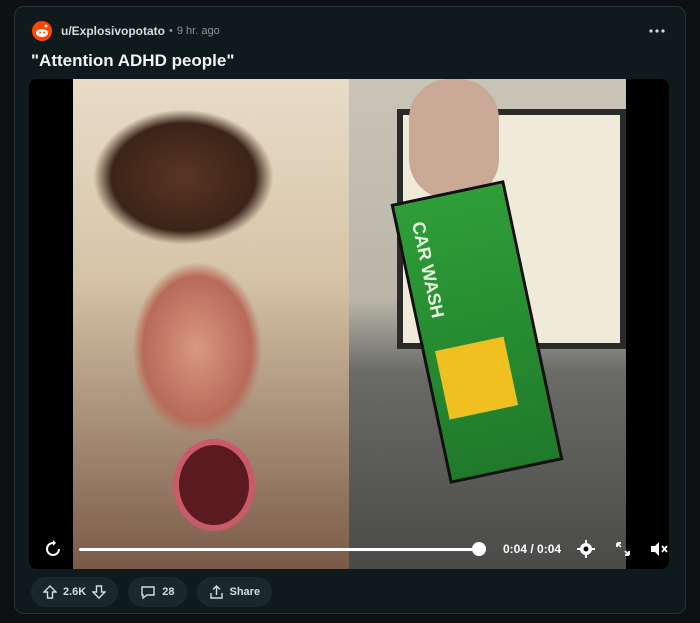 The width and height of the screenshot is (700, 623). What do you see at coordinates (42, 31) in the screenshot?
I see `reddit-avatar-icon` at bounding box center [42, 31].